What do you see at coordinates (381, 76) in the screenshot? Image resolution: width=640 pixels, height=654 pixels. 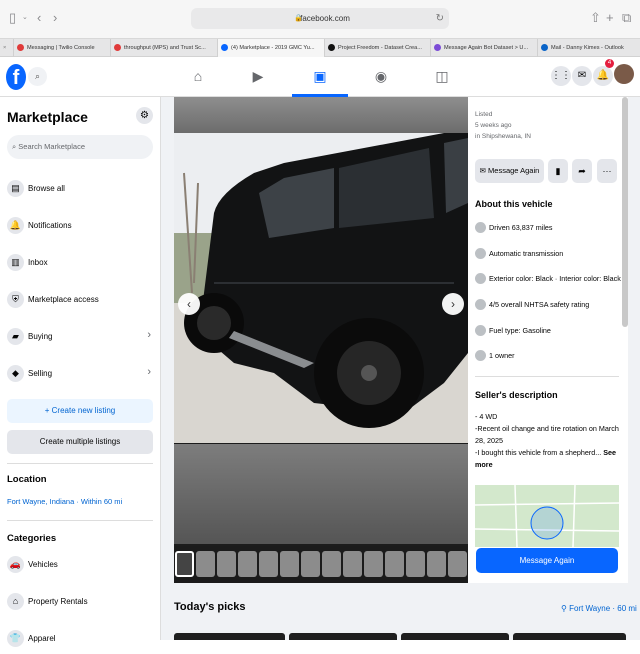 I see `groups-icon: ◉` at bounding box center [381, 76].